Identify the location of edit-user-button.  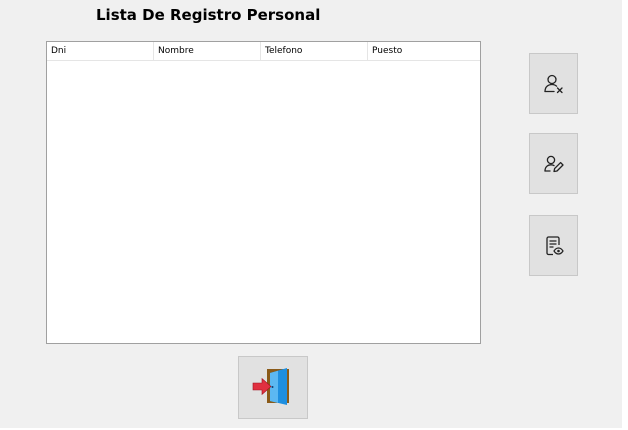
(553, 163).